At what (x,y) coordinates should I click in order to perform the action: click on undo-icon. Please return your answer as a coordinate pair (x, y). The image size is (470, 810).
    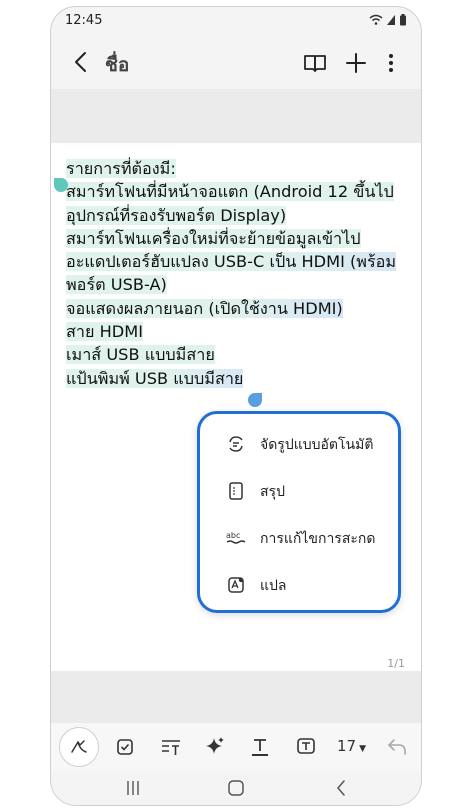
    Looking at the image, I should click on (397, 747).